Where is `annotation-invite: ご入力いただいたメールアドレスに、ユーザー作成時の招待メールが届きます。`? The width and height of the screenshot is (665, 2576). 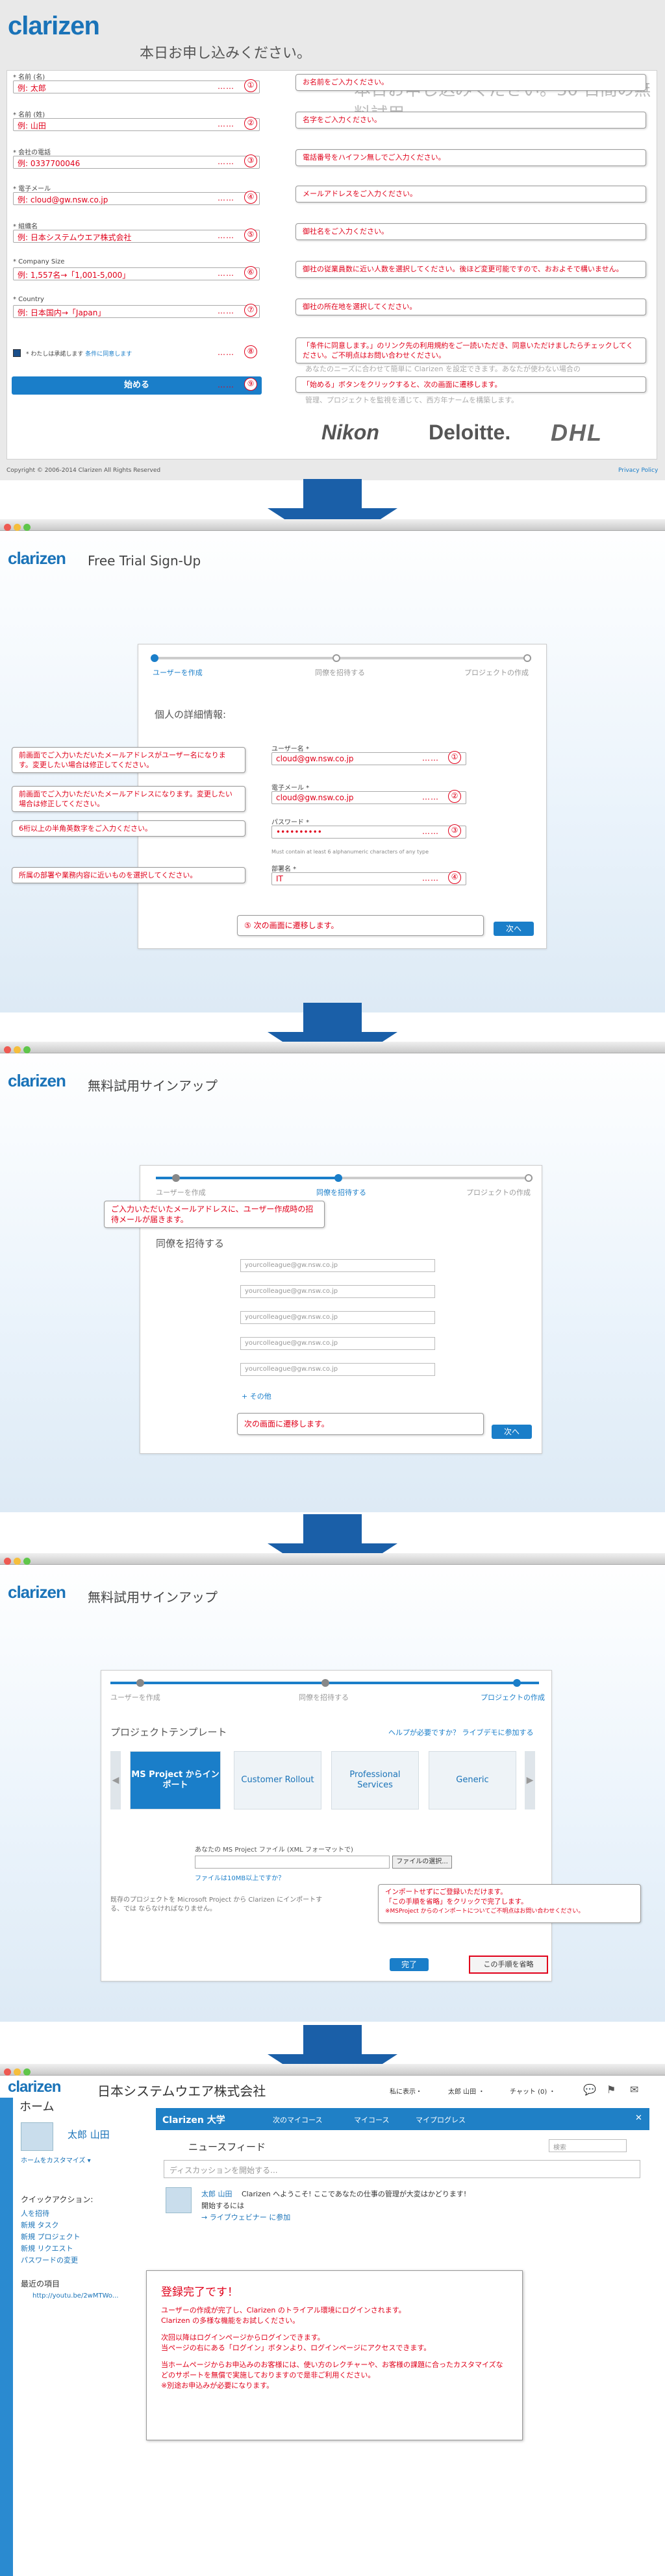
annotation-invite: ご入力いただいたメールアドレスに、ユーザー作成時の招待メールが届きます。 is located at coordinates (215, 1214).